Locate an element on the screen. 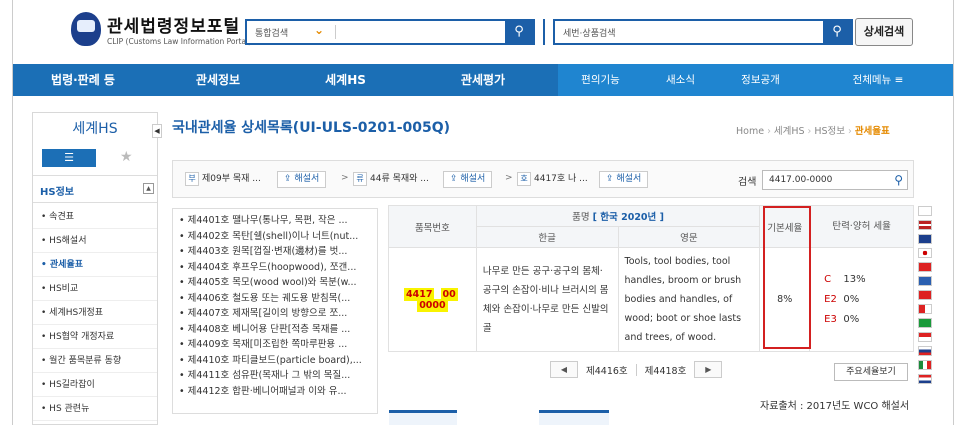  breadcrumb-current: 관세율표 is located at coordinates (872, 131).